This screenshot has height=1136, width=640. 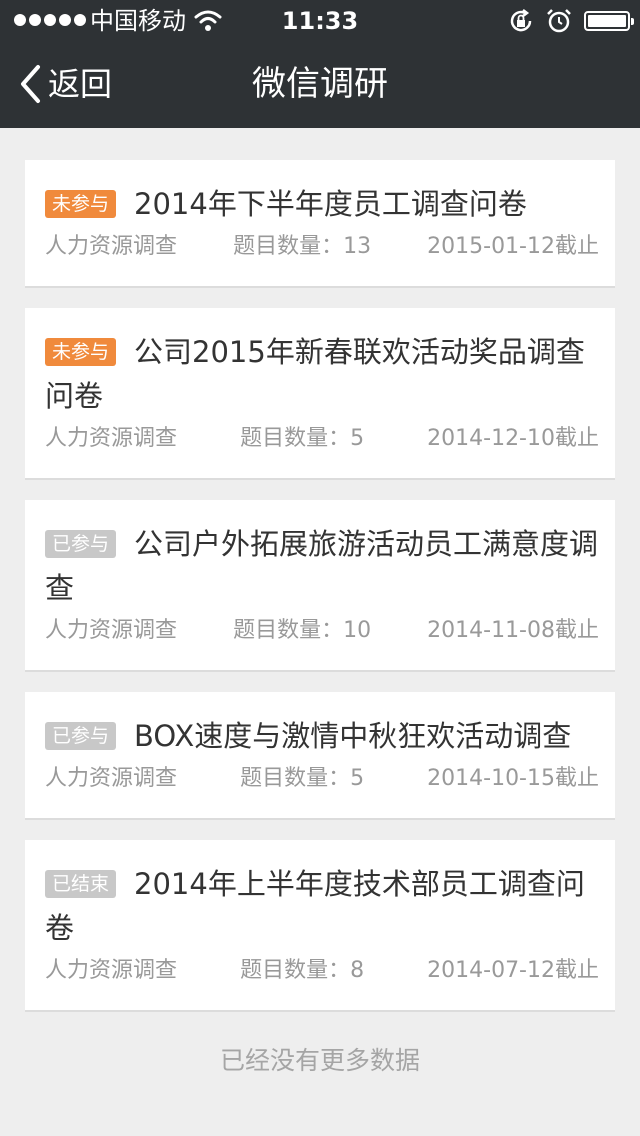 I want to click on survey-meta: 人力资源调查 题目数量：5 2014-12-10截止, so click(x=322, y=439).